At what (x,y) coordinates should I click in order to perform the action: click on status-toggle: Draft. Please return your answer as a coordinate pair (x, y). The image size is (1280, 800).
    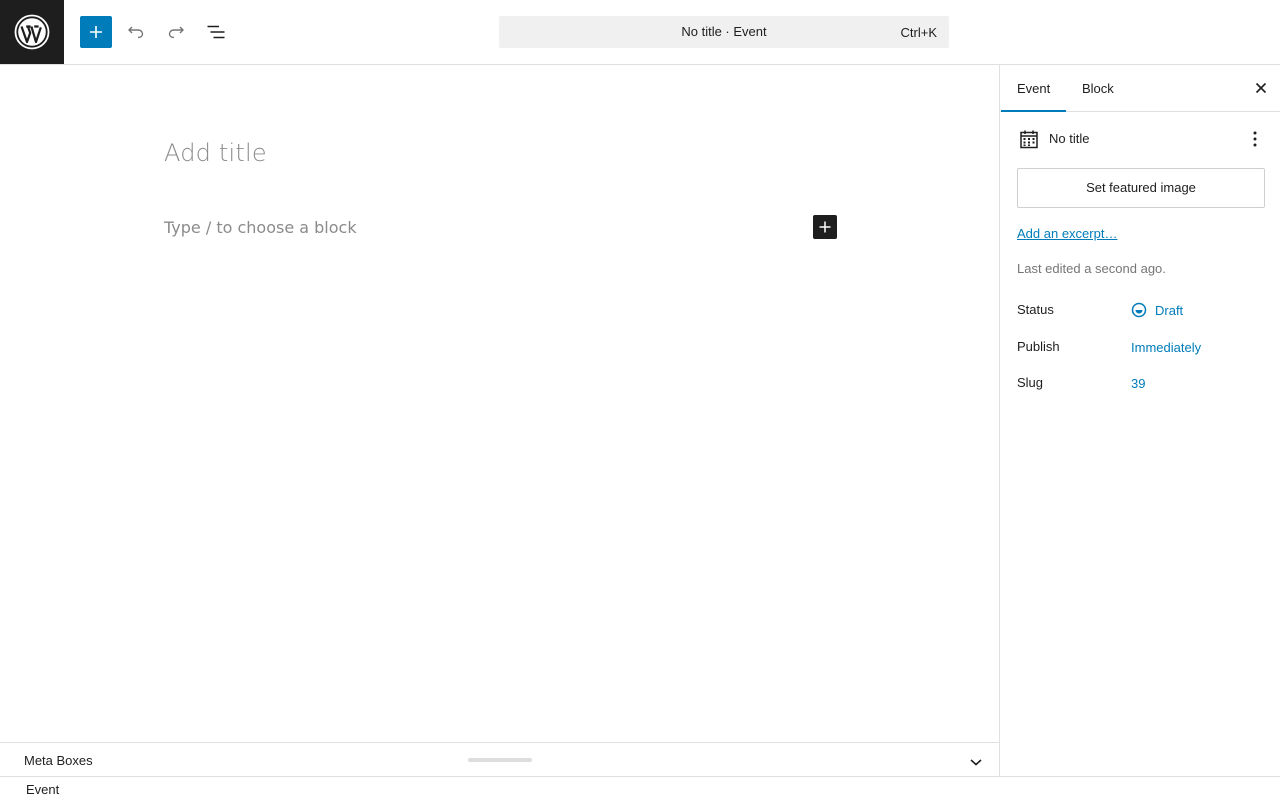
    Looking at the image, I should click on (1157, 310).